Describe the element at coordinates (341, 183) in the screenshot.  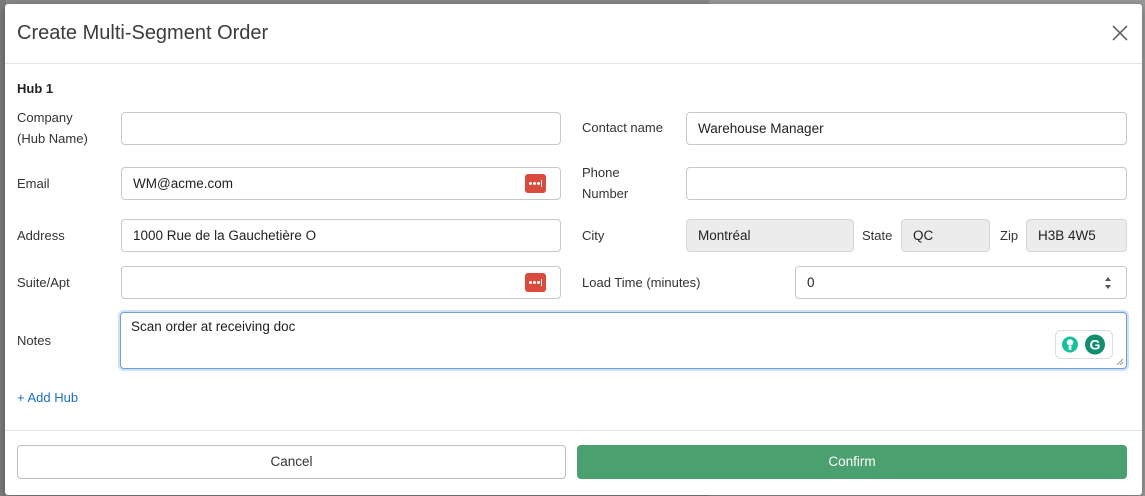
I see `email-input: WM@acme.com` at that location.